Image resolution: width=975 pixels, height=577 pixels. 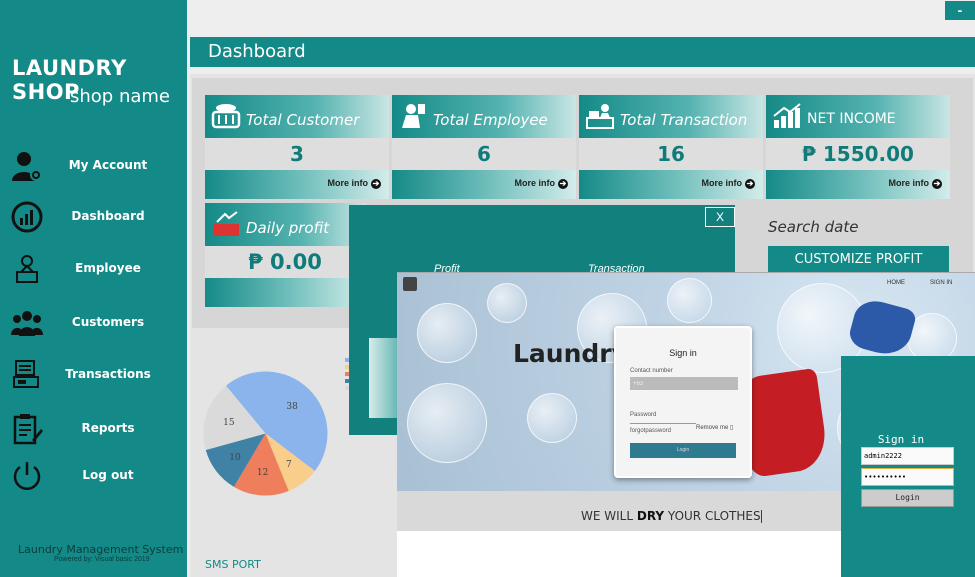 I want to click on card-title: Daily profit, so click(x=288, y=228).